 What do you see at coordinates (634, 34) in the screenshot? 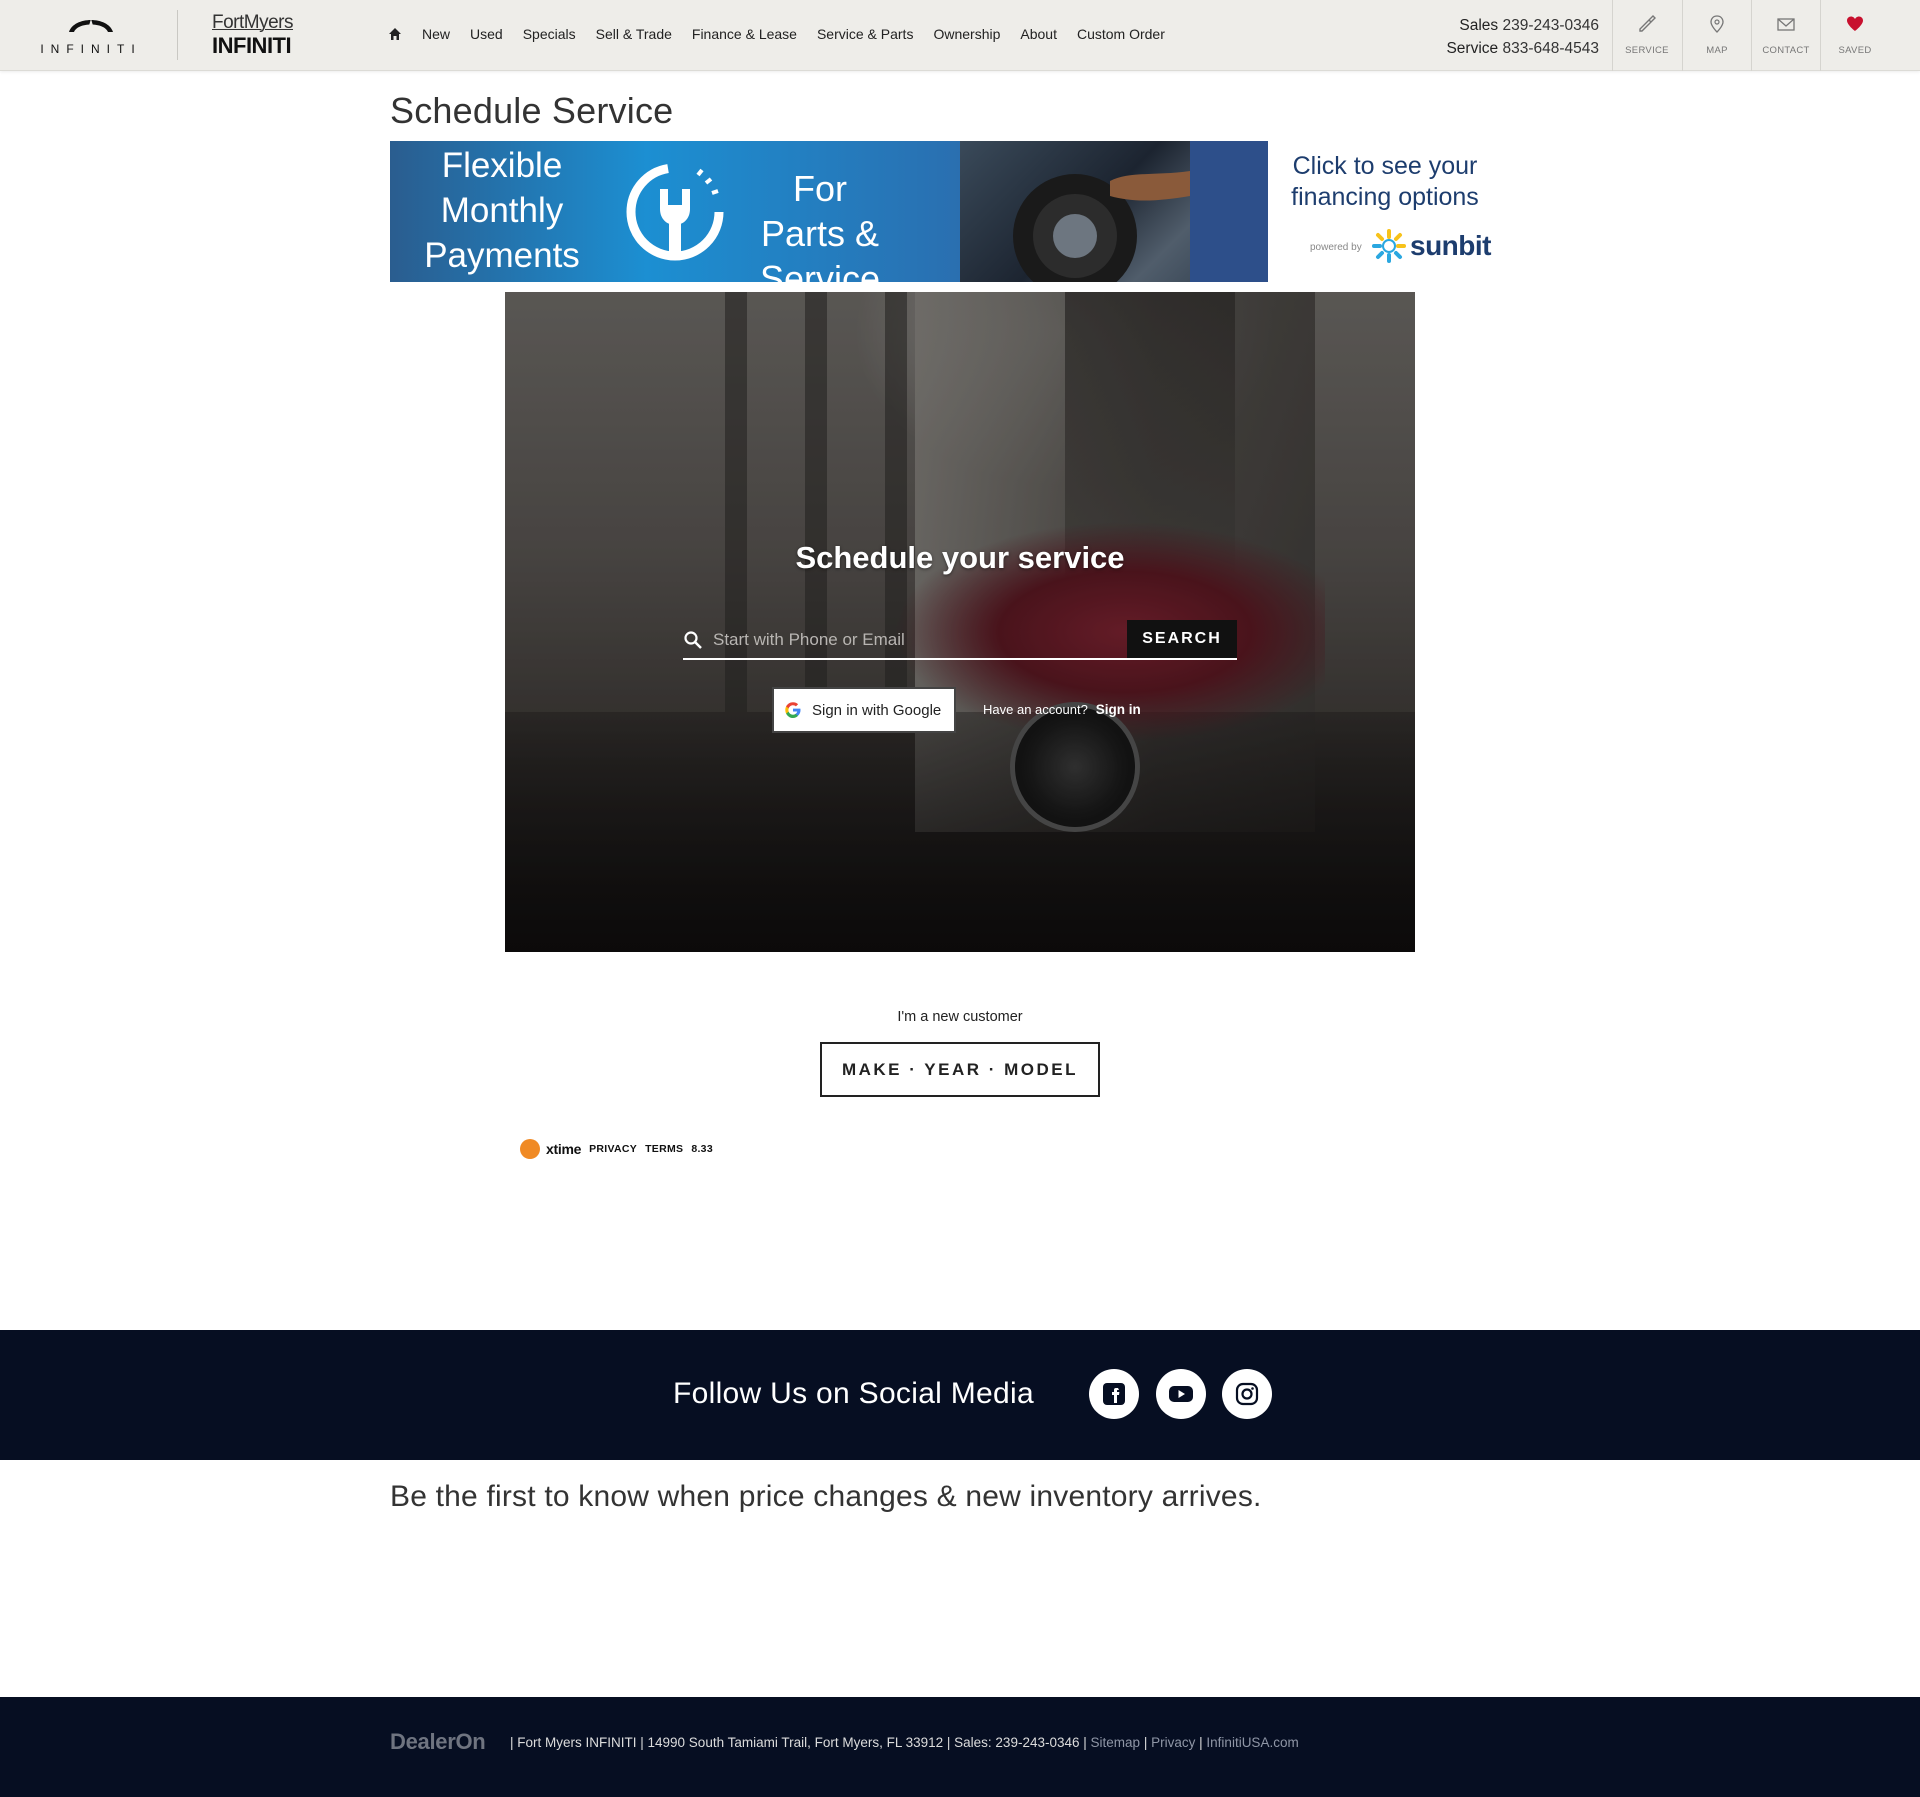
I see `nav-sell-trade: Sell & Trade` at bounding box center [634, 34].